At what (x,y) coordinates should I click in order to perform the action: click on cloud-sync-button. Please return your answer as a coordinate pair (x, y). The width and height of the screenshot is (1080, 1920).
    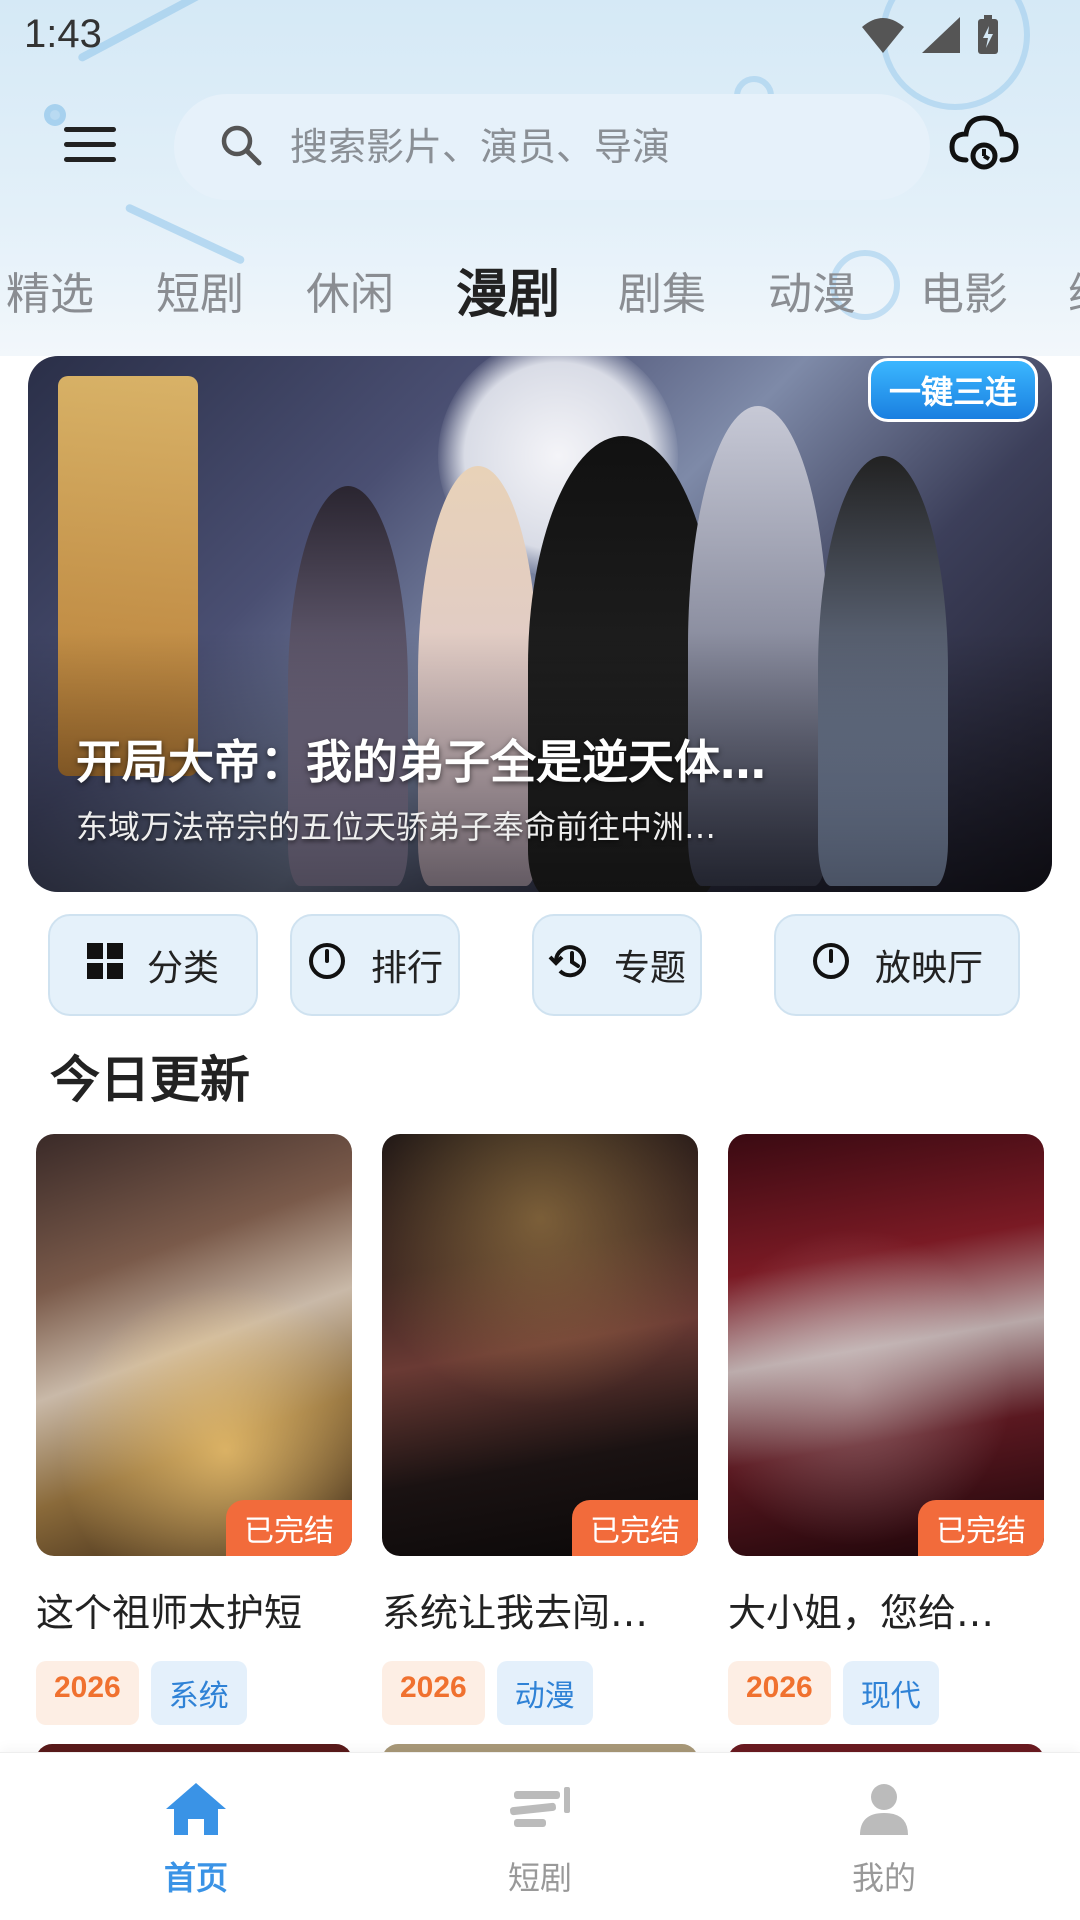
    Looking at the image, I should click on (988, 148).